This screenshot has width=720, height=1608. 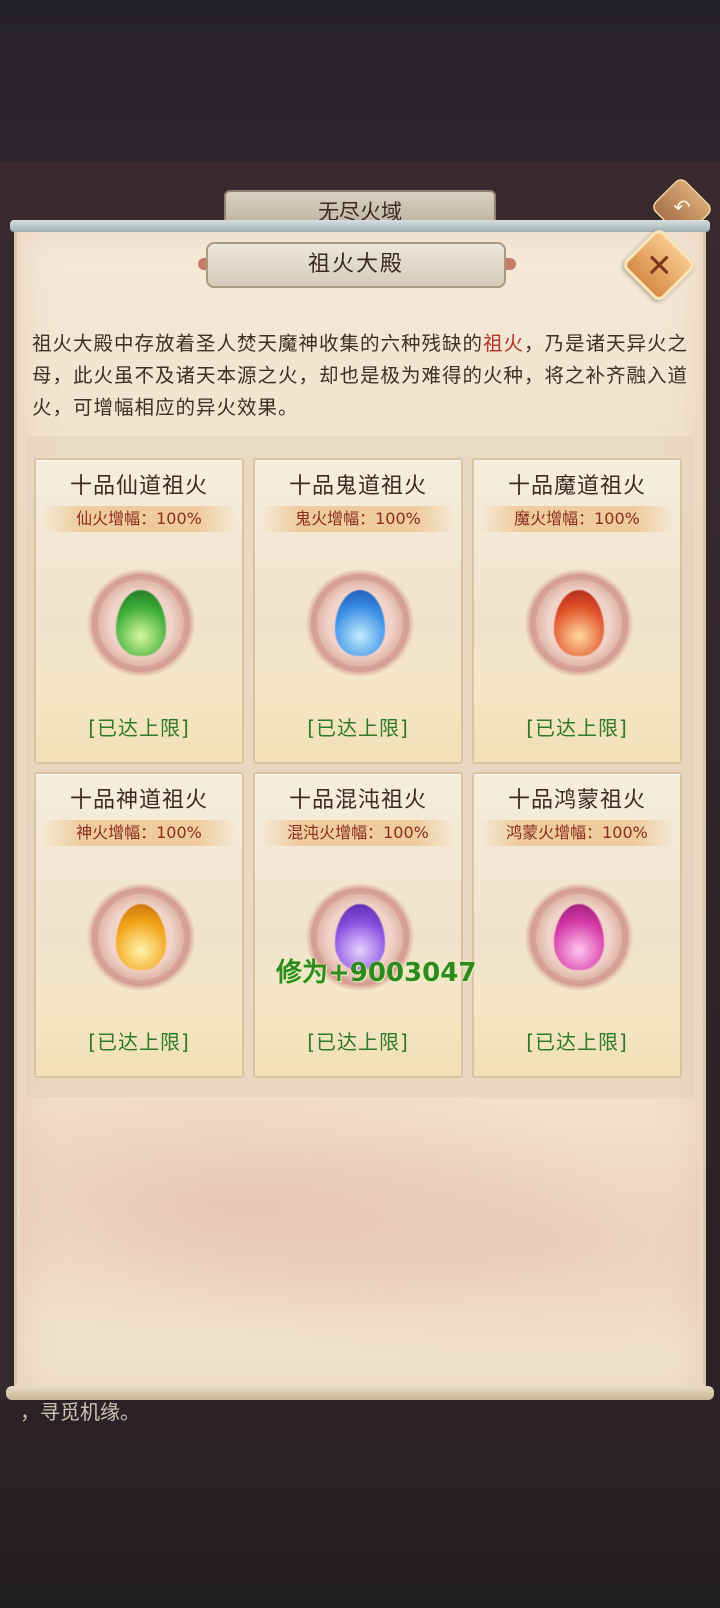 What do you see at coordinates (504, 343) in the screenshot?
I see `description-highlight: 祖火` at bounding box center [504, 343].